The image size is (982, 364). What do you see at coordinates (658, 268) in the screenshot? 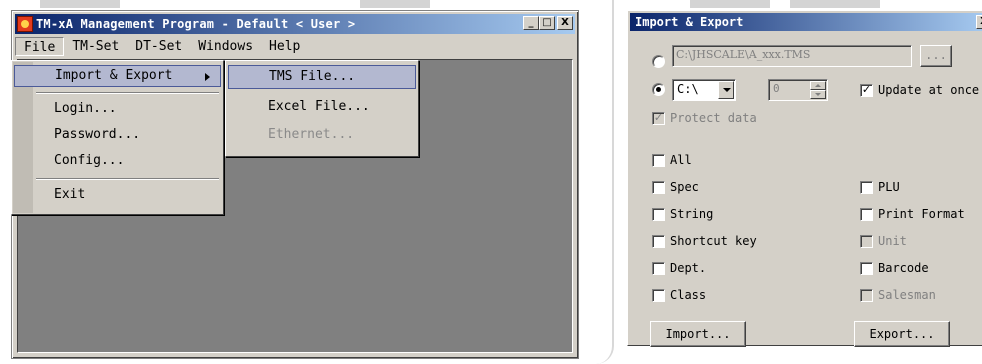
I see `dept-checkbox` at bounding box center [658, 268].